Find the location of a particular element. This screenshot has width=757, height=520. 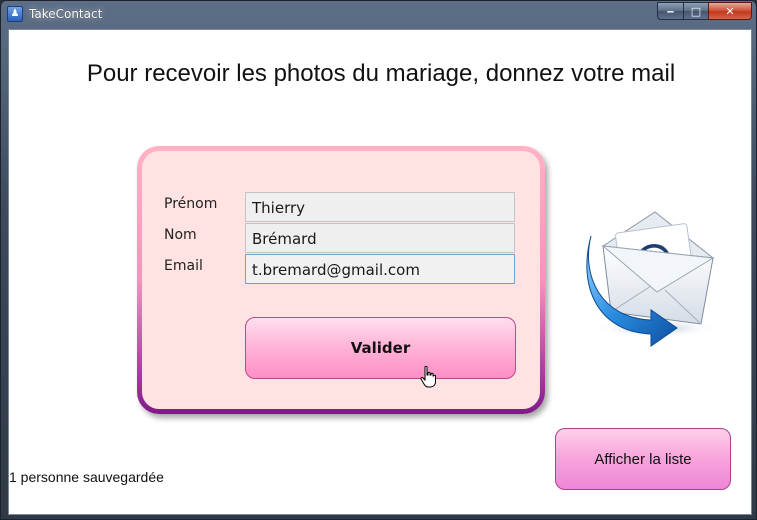

close-icon: ✕ is located at coordinates (730, 11).